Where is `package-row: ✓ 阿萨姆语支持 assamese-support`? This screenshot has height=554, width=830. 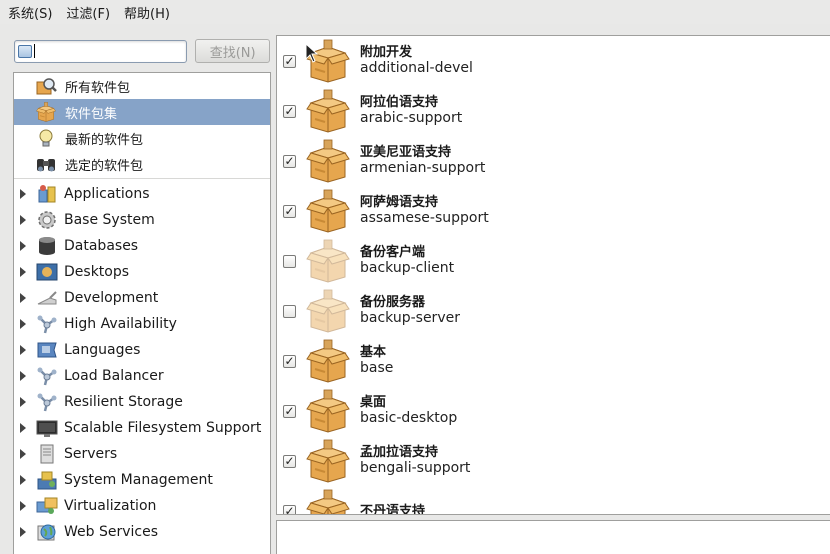
package-row: ✓ 阿萨姆语支持 assamese-support is located at coordinates (553, 211).